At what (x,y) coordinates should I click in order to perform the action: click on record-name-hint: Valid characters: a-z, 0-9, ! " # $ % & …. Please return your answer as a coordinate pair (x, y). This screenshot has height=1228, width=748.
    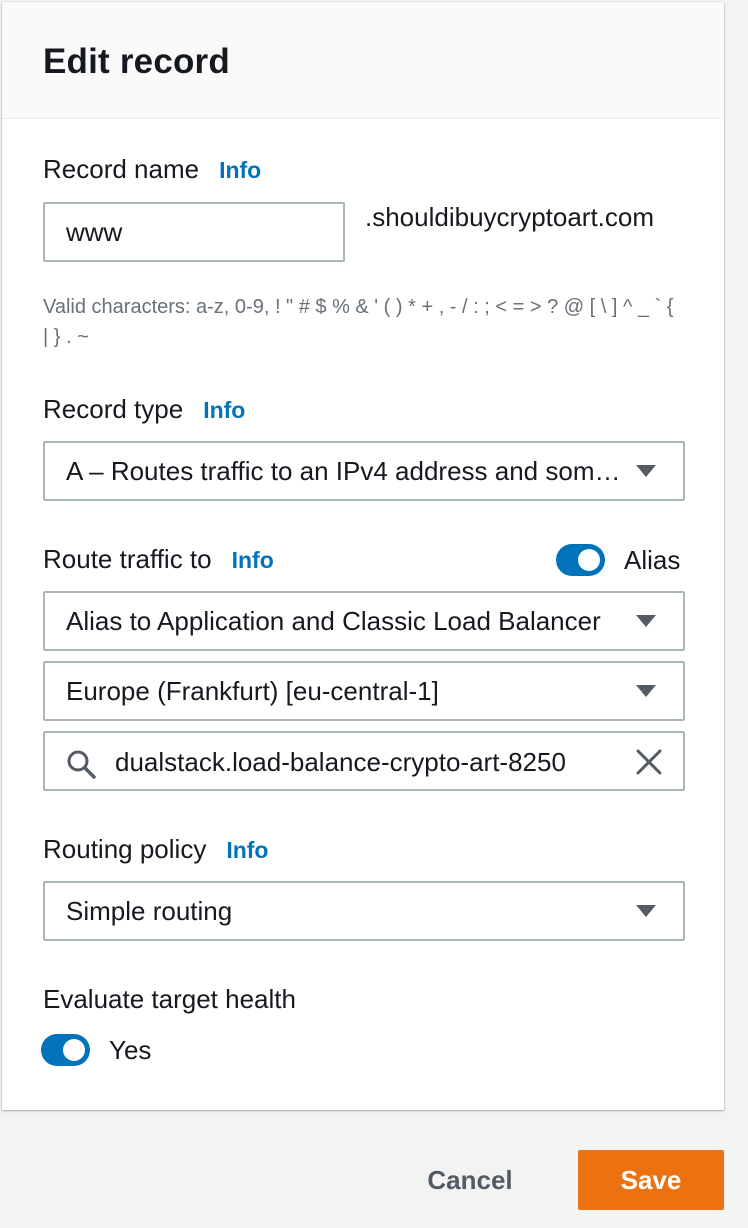
    Looking at the image, I should click on (358, 322).